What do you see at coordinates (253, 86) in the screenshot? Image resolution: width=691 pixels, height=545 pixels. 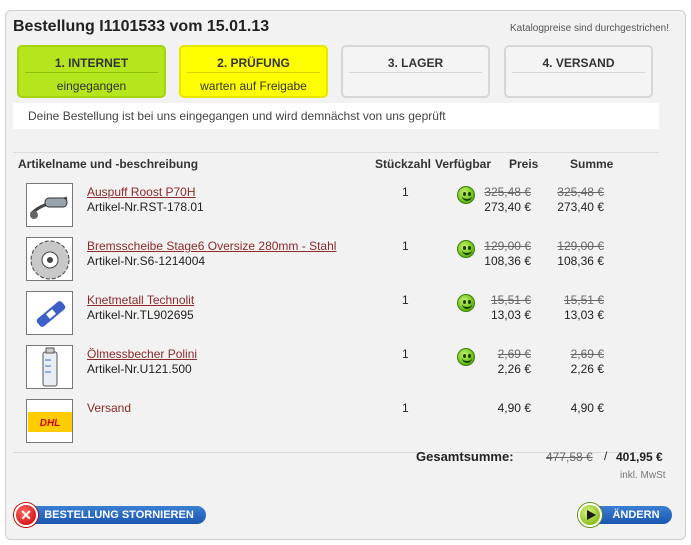 I see `step-status: warten auf Freigabe` at bounding box center [253, 86].